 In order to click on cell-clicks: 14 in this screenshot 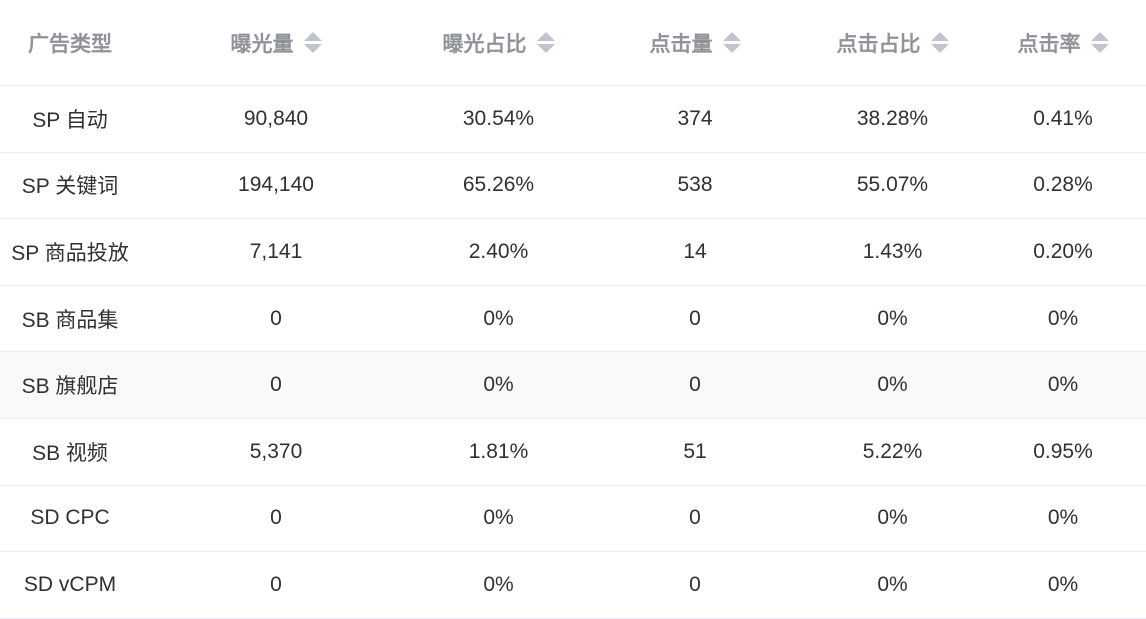, I will do `click(695, 251)`.